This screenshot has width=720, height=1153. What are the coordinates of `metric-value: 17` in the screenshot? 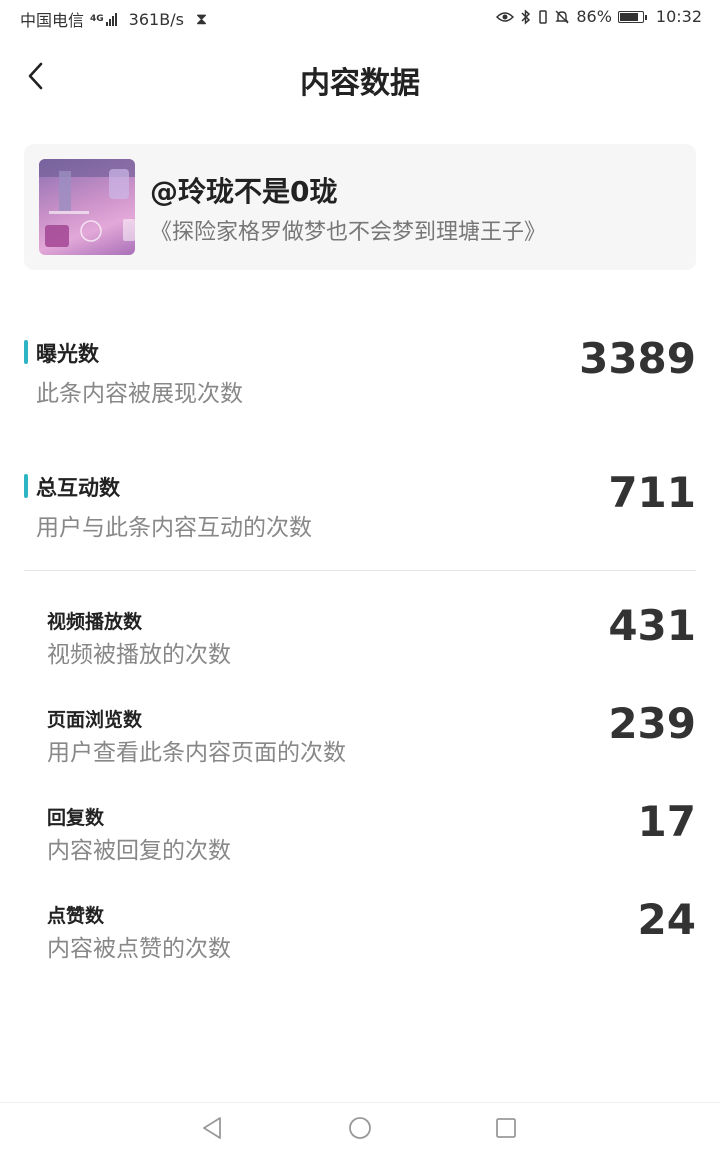 It's located at (666, 821).